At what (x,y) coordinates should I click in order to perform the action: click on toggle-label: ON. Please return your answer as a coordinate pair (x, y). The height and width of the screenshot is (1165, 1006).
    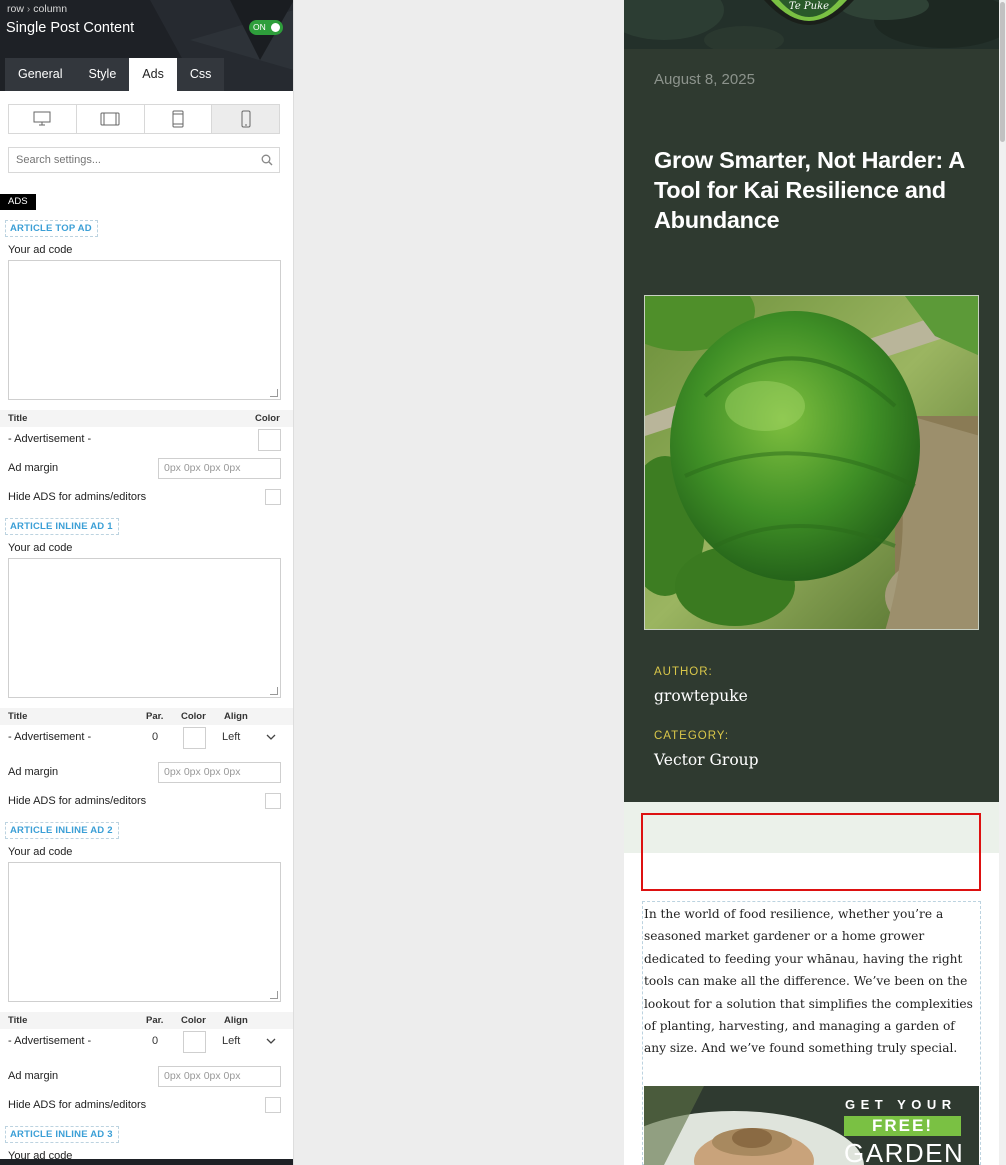
    Looking at the image, I should click on (259, 27).